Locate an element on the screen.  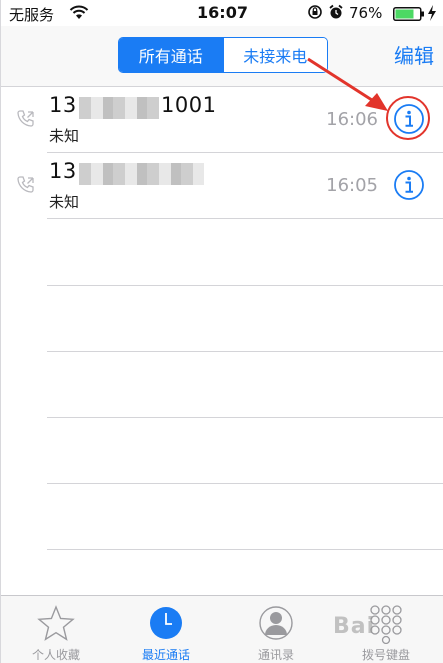
tab-recents: 最近通话 is located at coordinates (166, 629).